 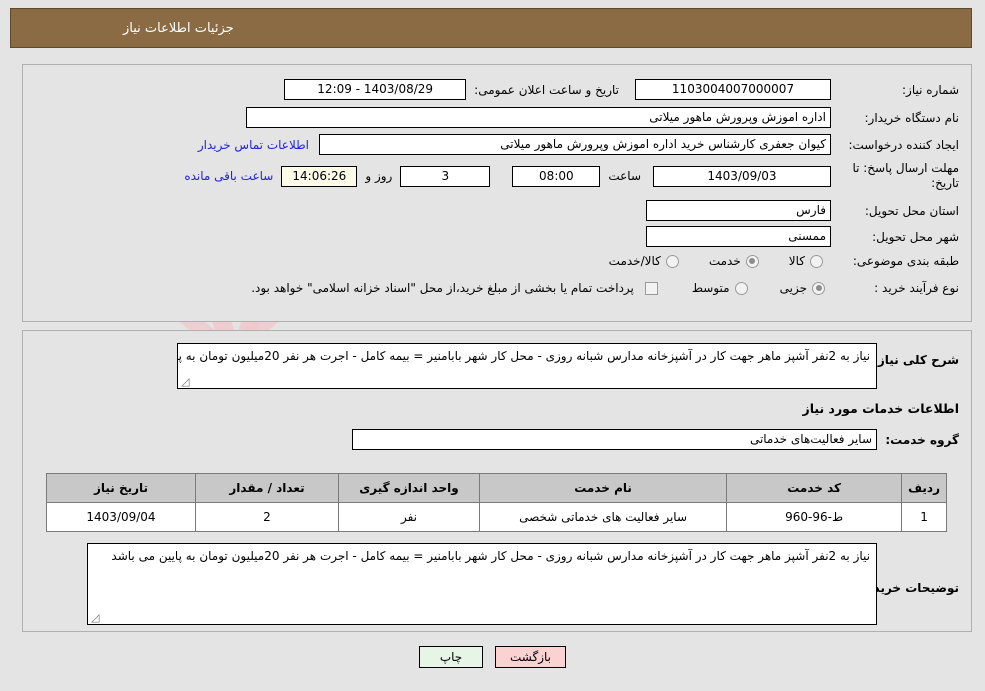 What do you see at coordinates (379, 176) in the screenshot?
I see `deadline-days-suffix: روز و` at bounding box center [379, 176].